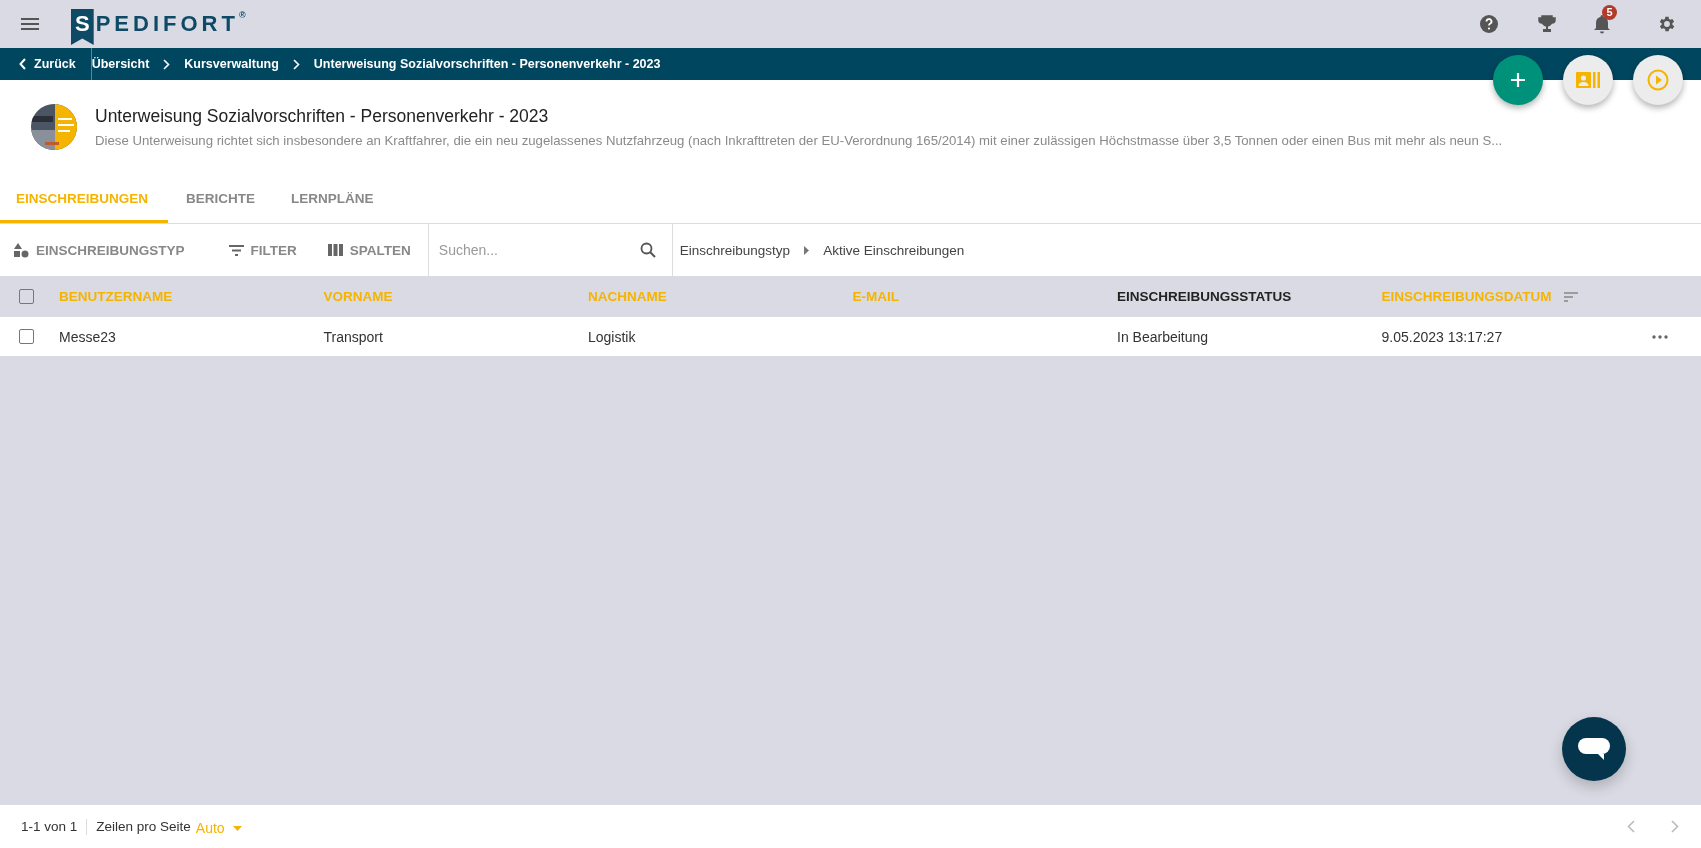 This screenshot has width=1701, height=848. What do you see at coordinates (1163, 336) in the screenshot?
I see `table-cell: In Bearbeitung` at bounding box center [1163, 336].